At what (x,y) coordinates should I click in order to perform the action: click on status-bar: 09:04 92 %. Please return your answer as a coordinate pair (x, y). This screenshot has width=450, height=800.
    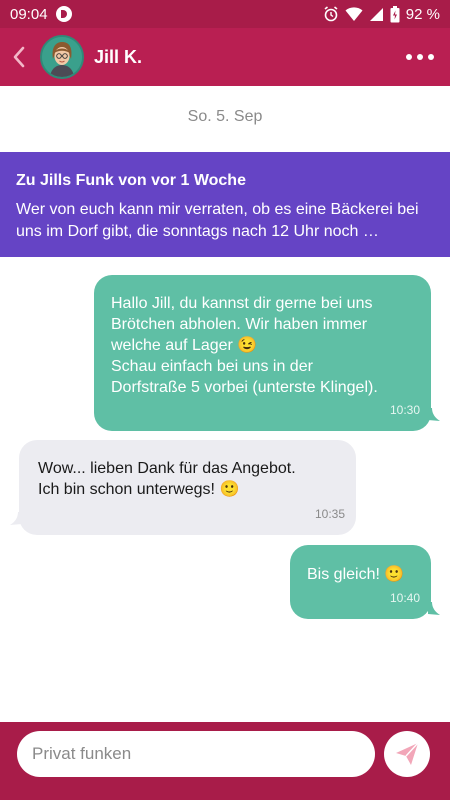
    Looking at the image, I should click on (225, 14).